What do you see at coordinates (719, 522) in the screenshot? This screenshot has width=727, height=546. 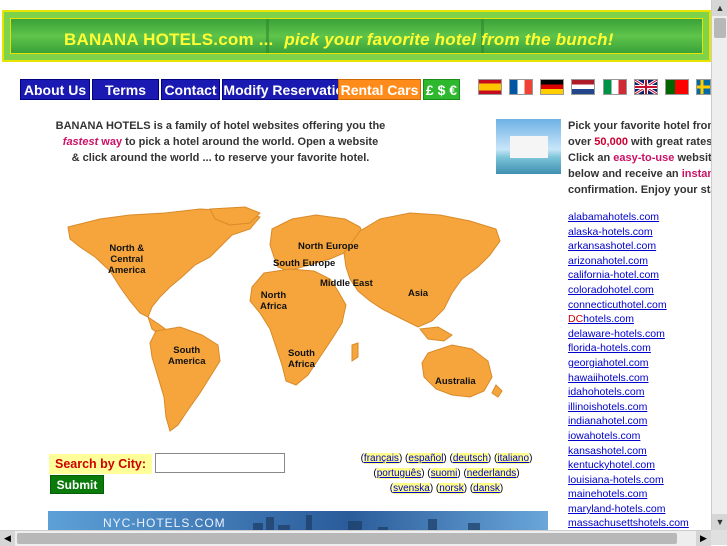 I see `scroll-down-icon: ▼` at bounding box center [719, 522].